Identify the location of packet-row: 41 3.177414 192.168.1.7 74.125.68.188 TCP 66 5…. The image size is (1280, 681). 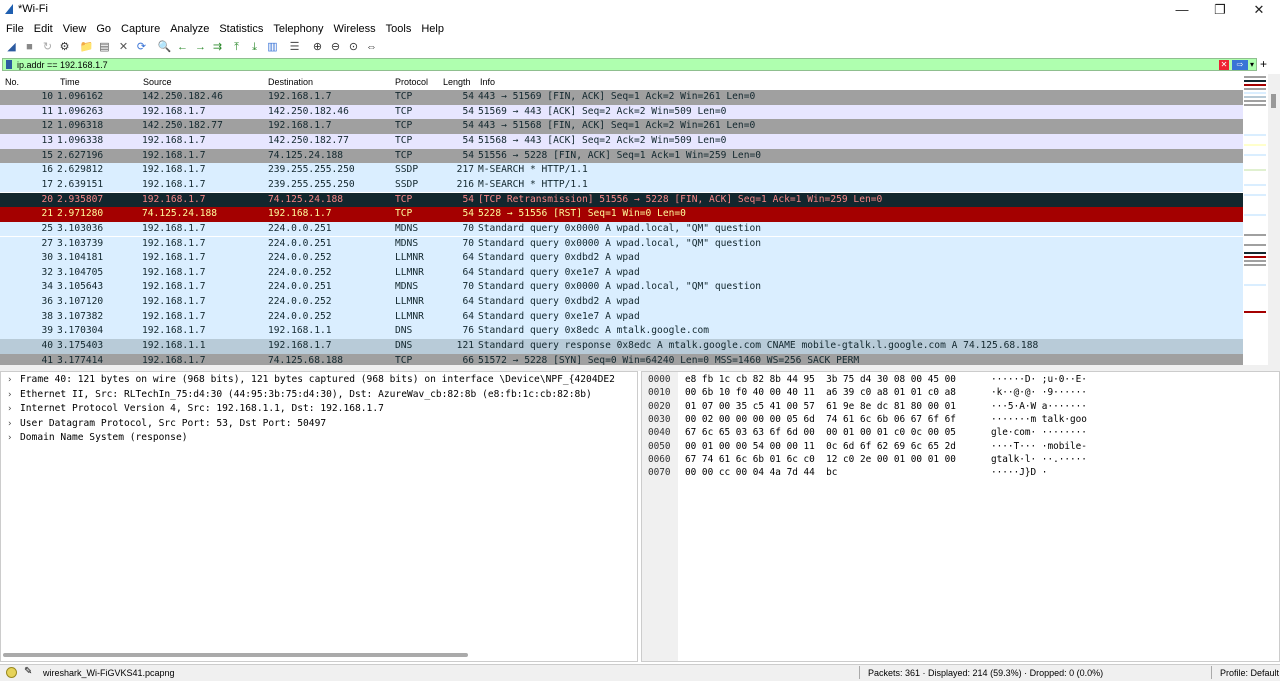
(621, 359).